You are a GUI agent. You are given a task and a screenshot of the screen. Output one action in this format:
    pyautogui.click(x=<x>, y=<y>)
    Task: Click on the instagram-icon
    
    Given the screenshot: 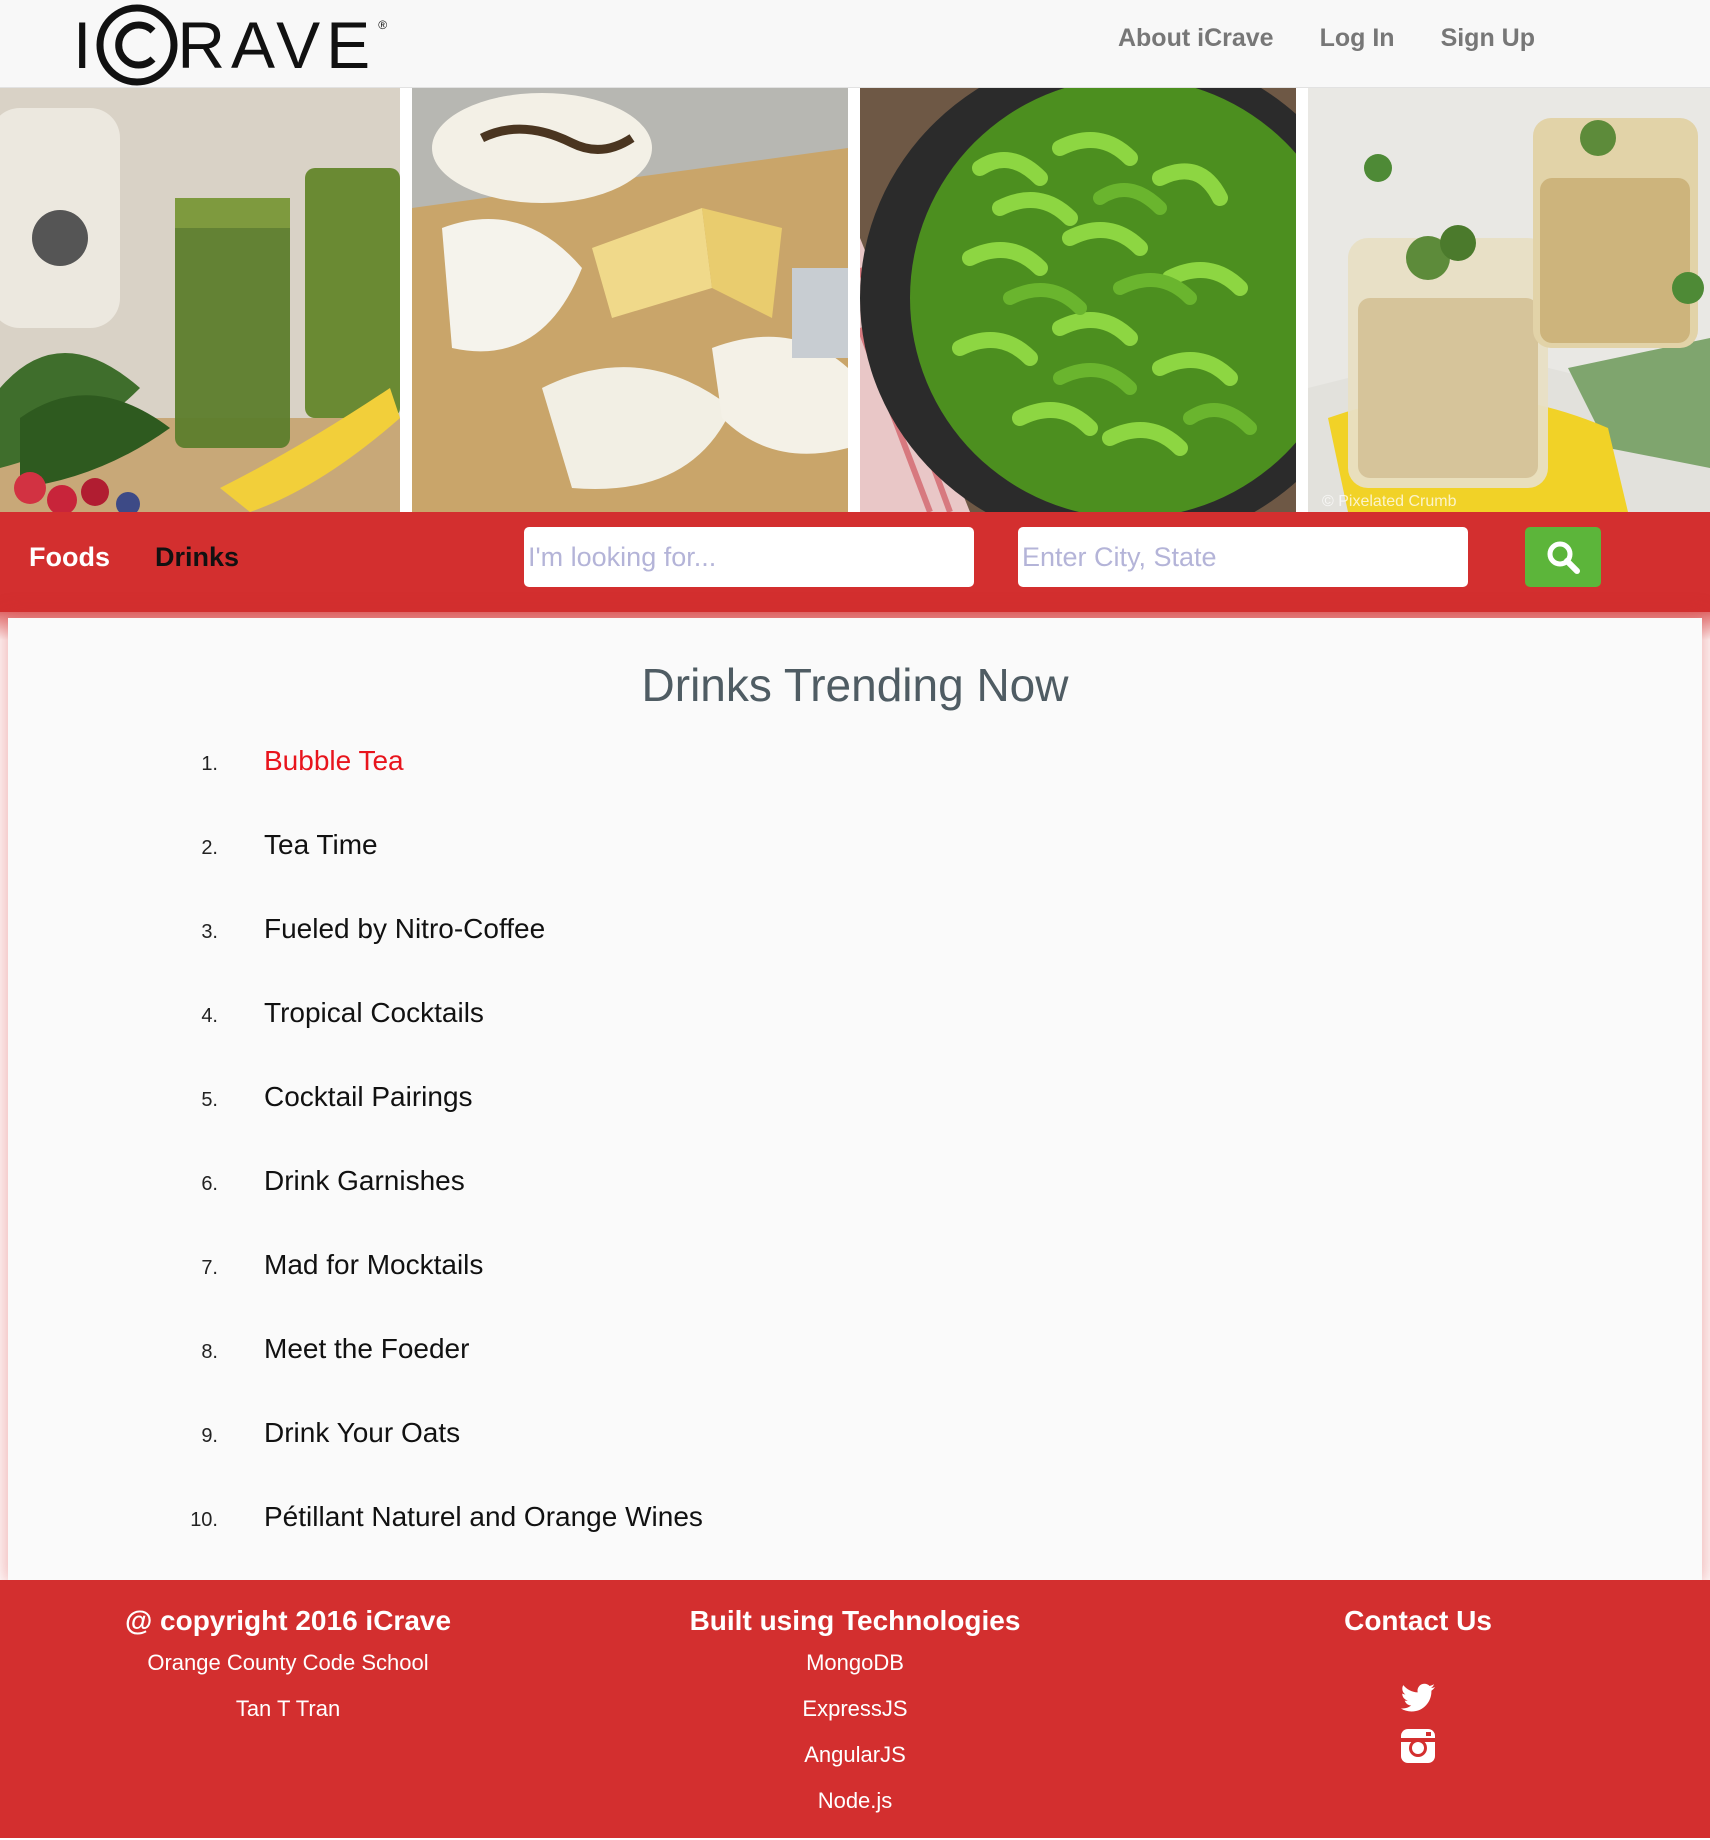 What is the action you would take?
    pyautogui.click(x=1418, y=1746)
    